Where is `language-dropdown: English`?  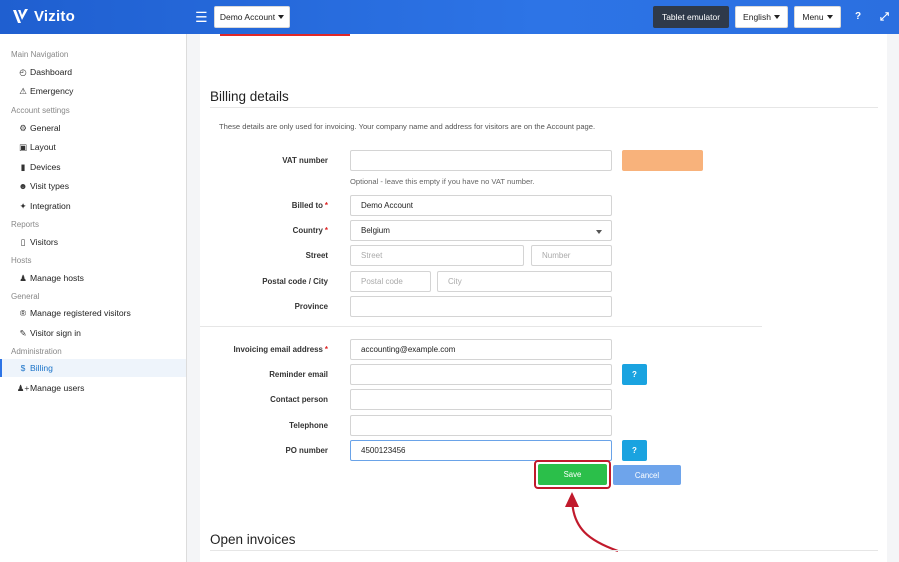
language-dropdown: English is located at coordinates (761, 17).